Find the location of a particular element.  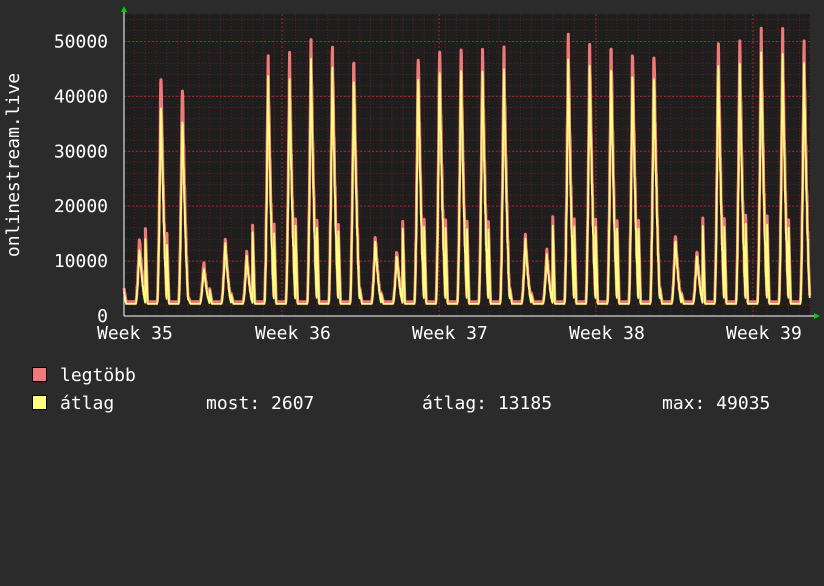

y-tick-label: 40000 is located at coordinates (81, 96).